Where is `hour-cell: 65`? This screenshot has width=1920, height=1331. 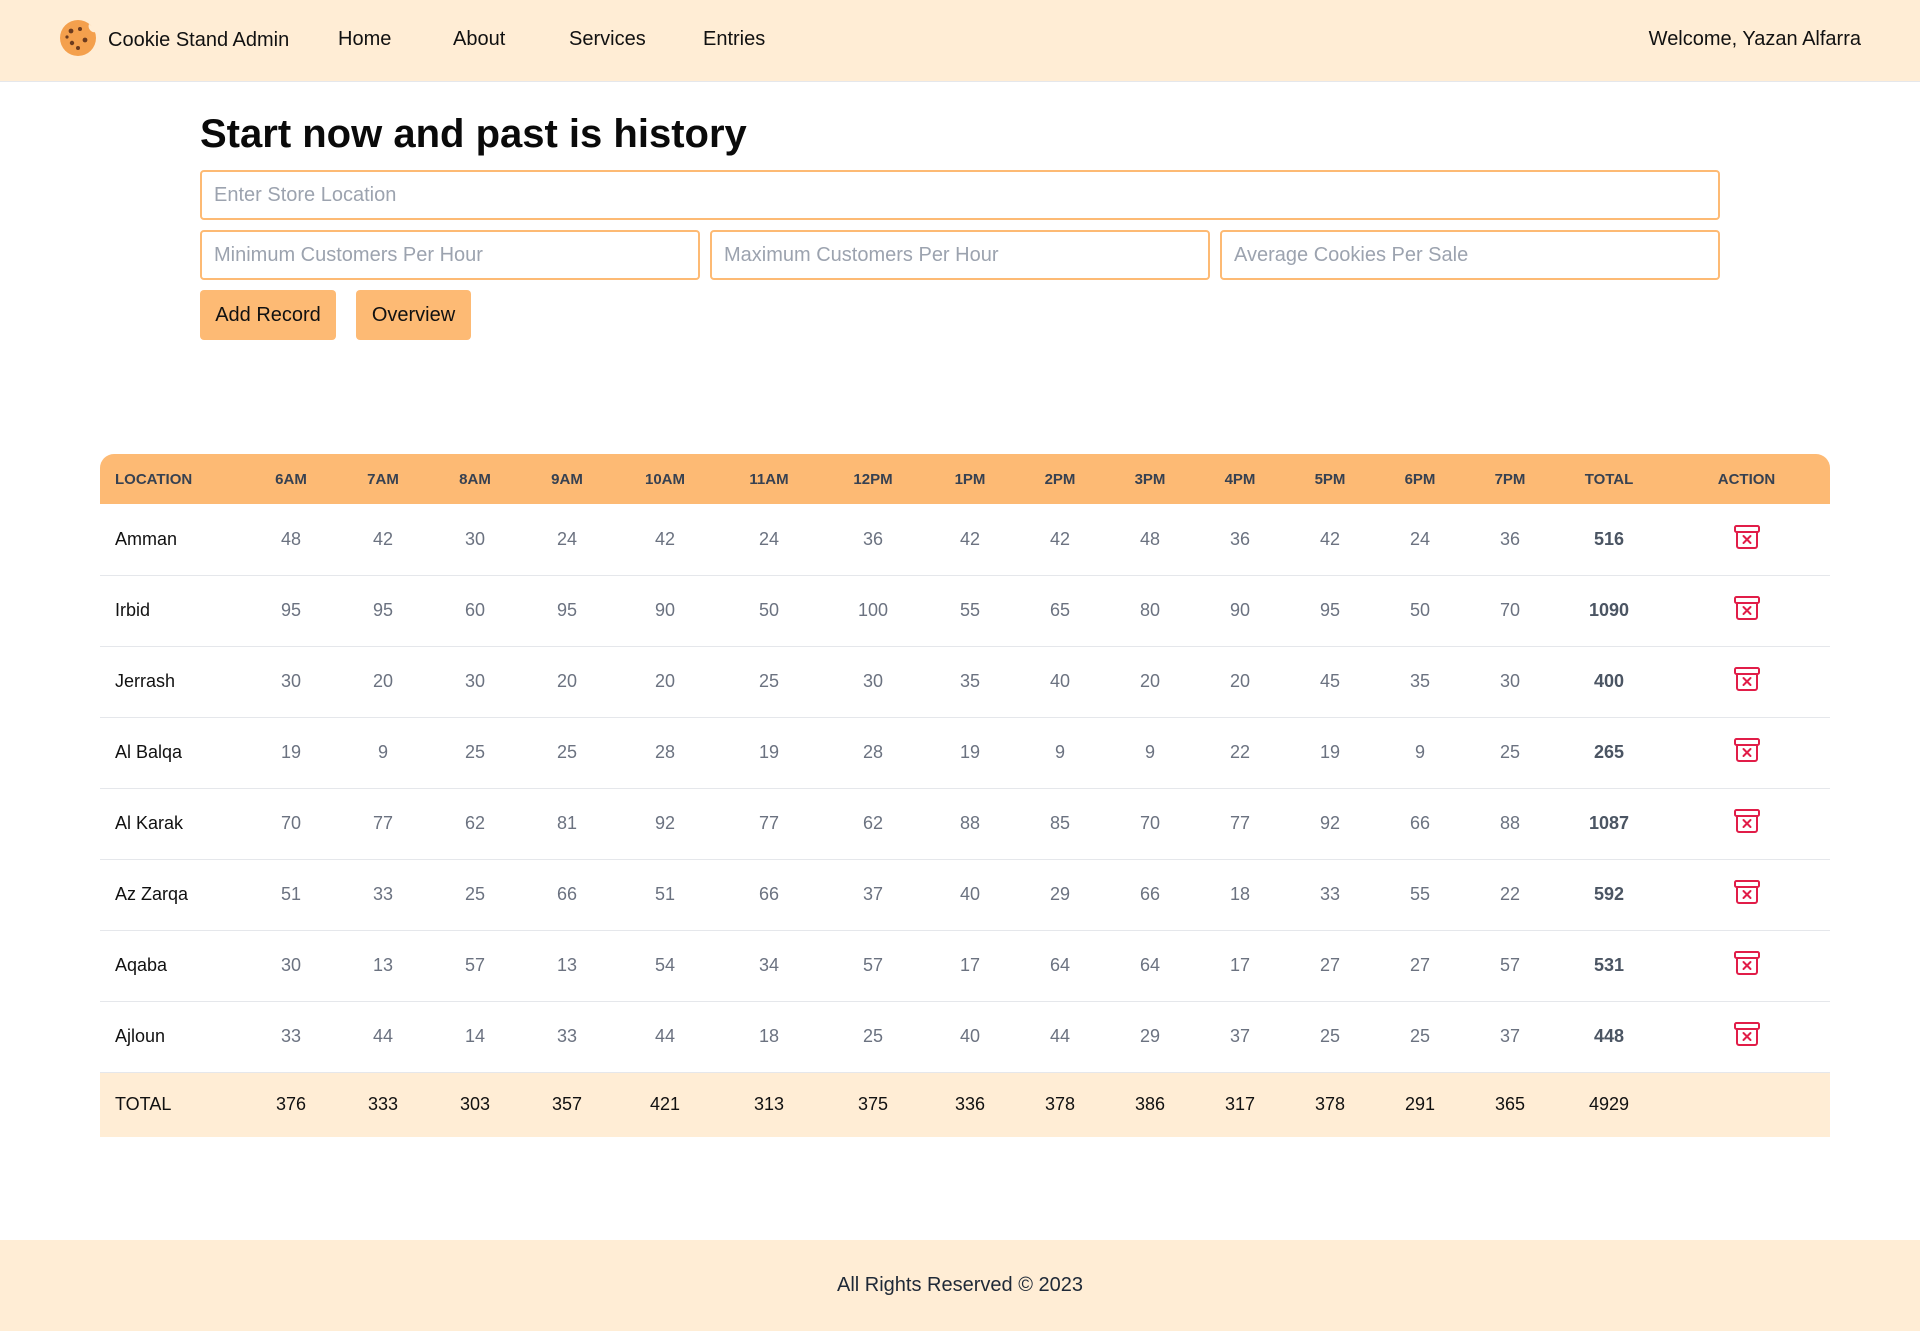
hour-cell: 65 is located at coordinates (1060, 610).